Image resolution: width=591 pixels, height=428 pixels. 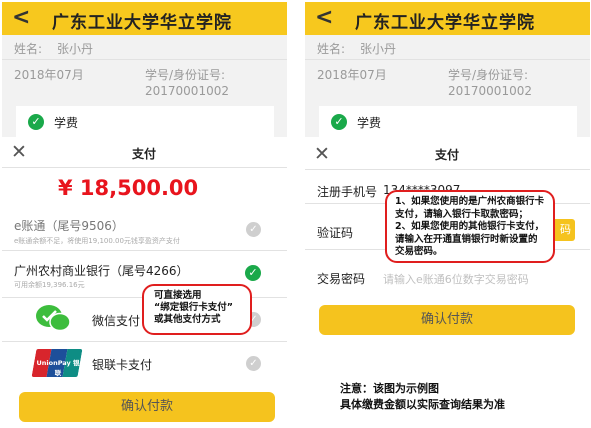 I want to click on password-input: 请输入e账通6位数字交易密码, so click(x=456, y=279).